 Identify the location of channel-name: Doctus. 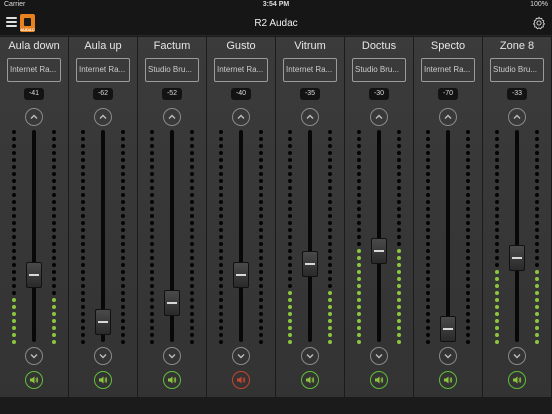
(379, 46).